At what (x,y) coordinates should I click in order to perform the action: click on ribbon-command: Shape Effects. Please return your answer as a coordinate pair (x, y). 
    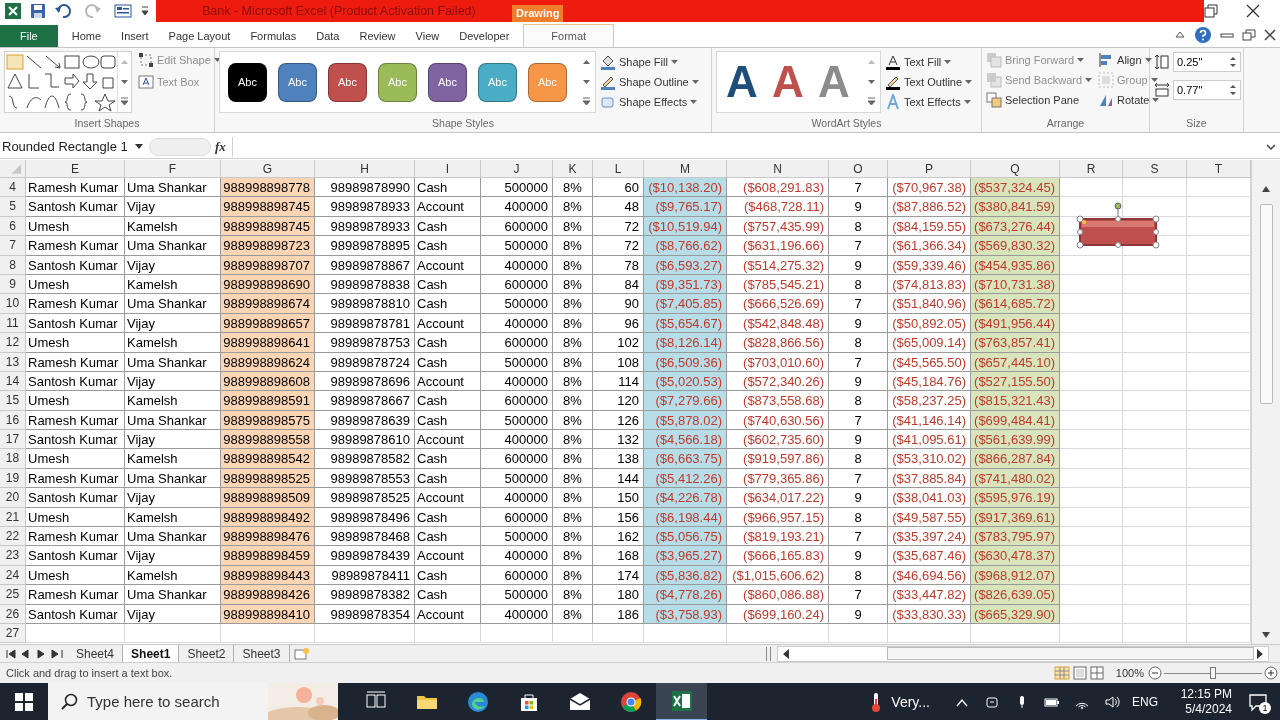
    Looking at the image, I should click on (649, 102).